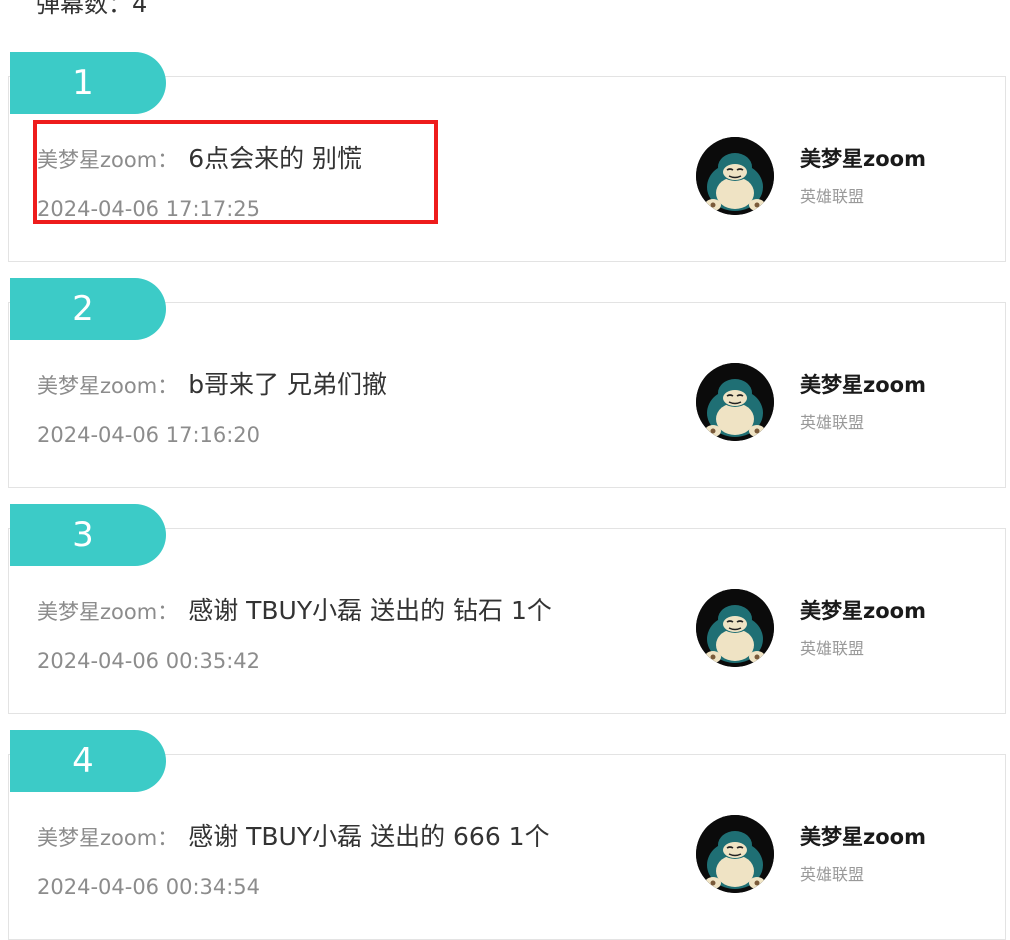 The width and height of the screenshot is (1010, 940). I want to click on highlight-annotation, so click(235, 172).